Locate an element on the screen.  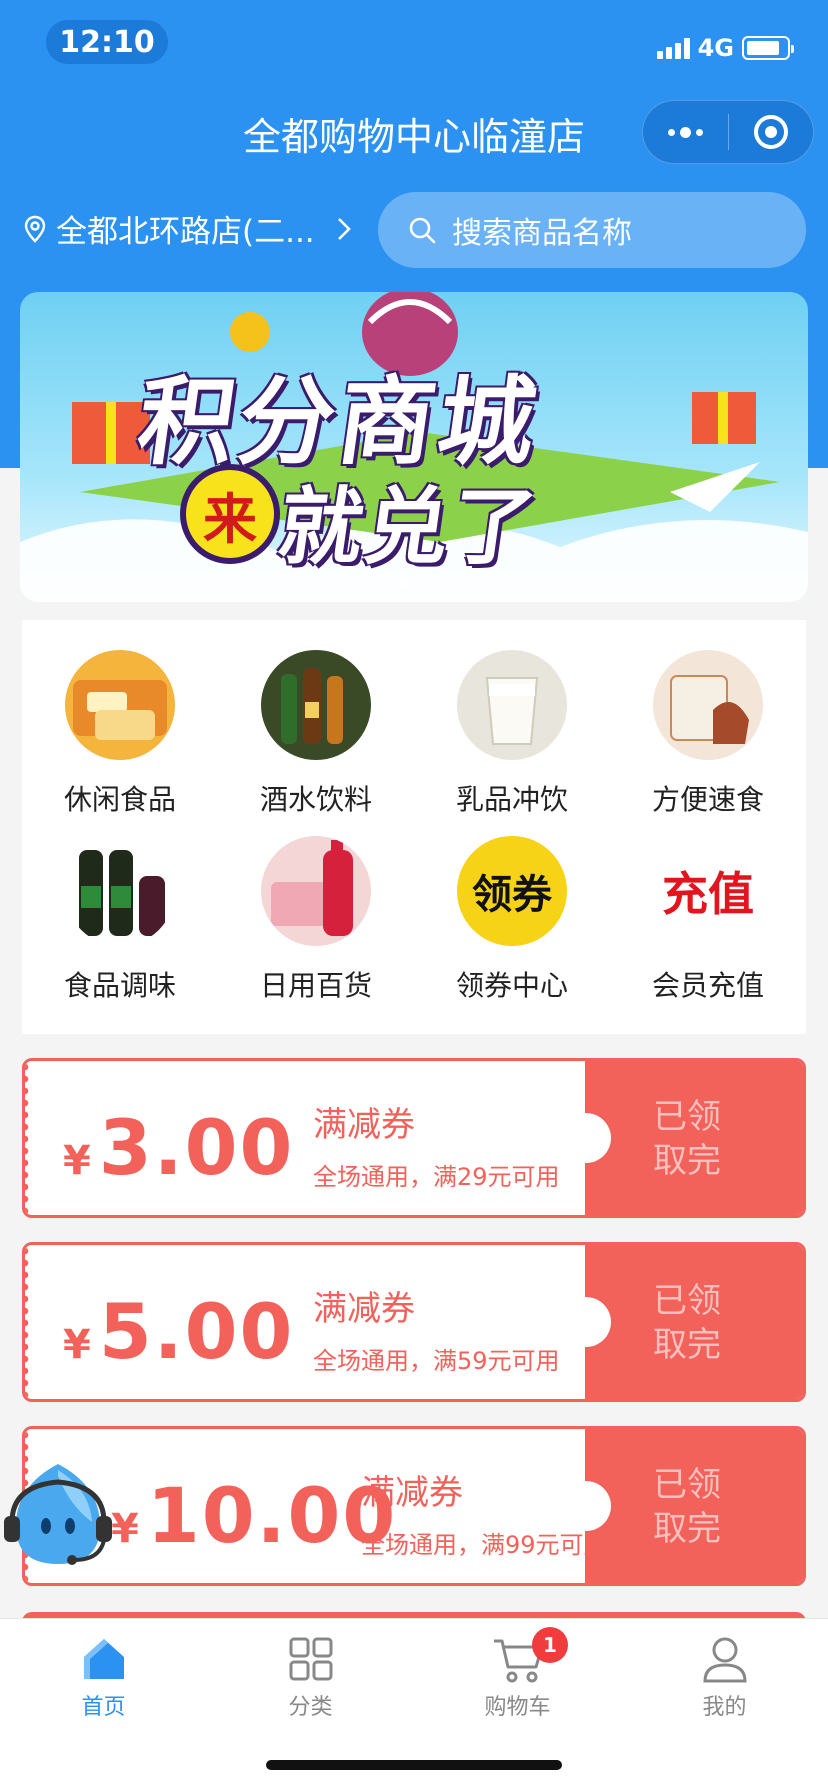
category-label: 方便速食 is located at coordinates (707, 799).